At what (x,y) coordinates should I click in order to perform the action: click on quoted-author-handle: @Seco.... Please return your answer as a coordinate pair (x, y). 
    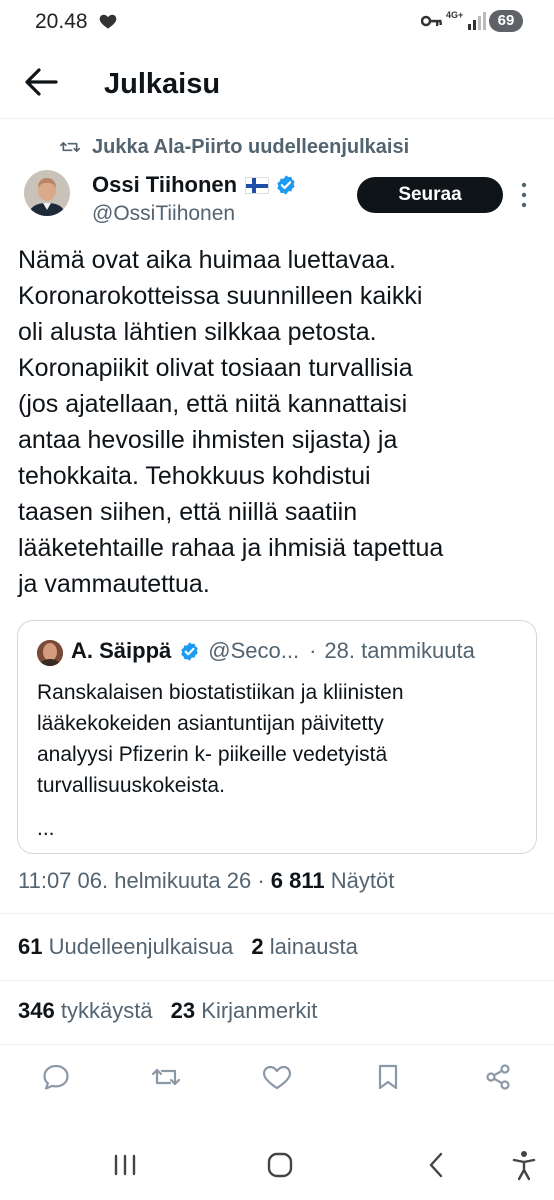
    Looking at the image, I should click on (254, 650).